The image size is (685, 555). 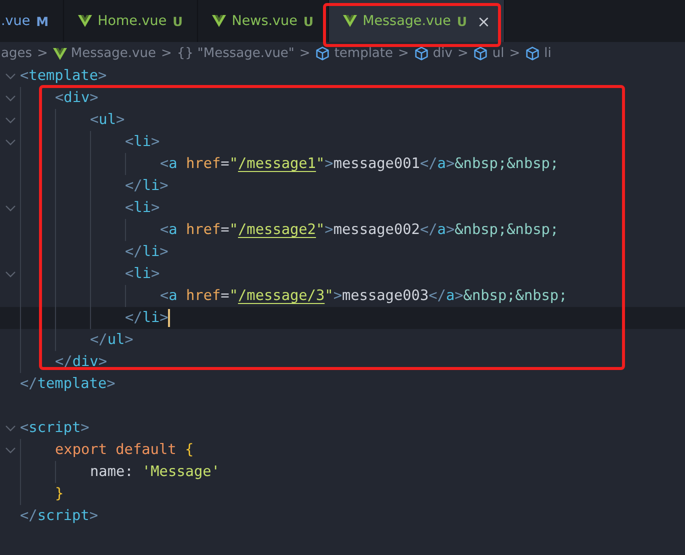 I want to click on breadcrumb-item: template, so click(x=363, y=53).